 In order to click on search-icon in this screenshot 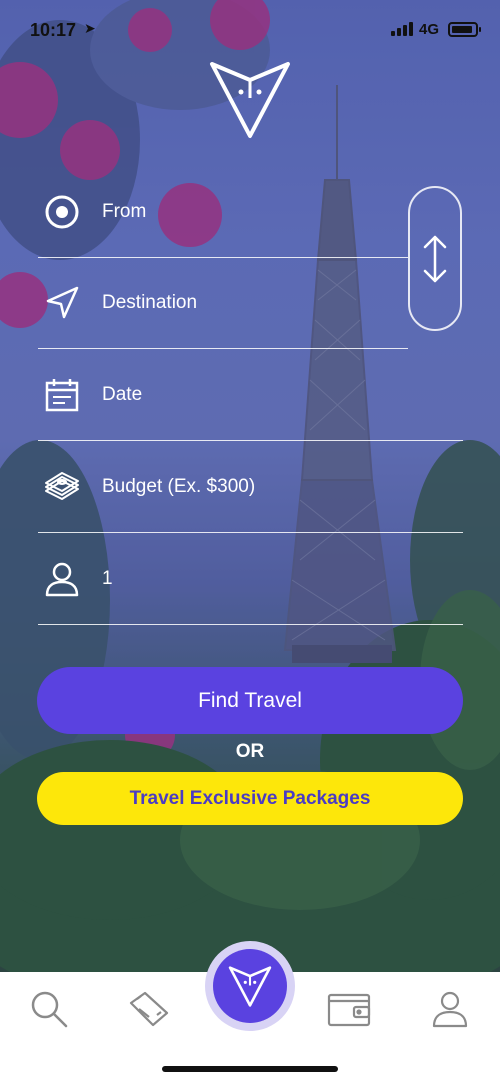, I will do `click(49, 1009)`.